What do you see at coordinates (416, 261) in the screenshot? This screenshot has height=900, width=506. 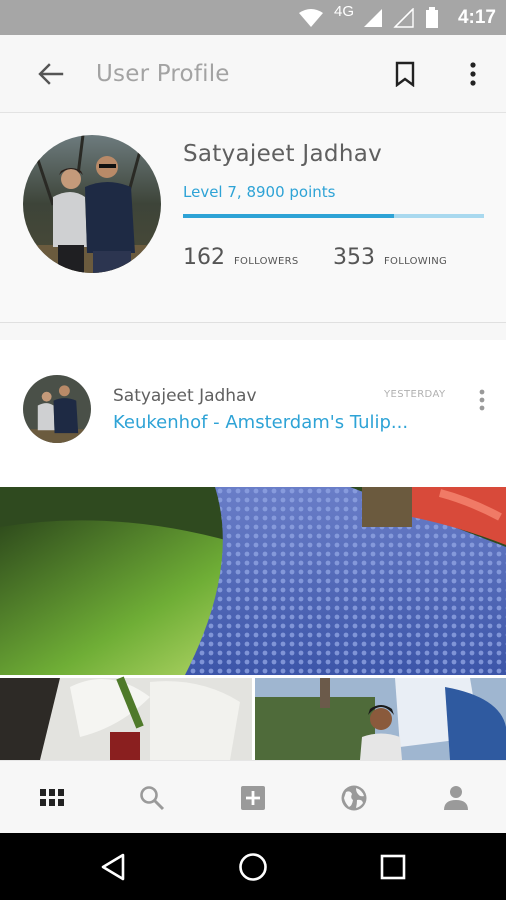 I see `following-label: FOLLOWING` at bounding box center [416, 261].